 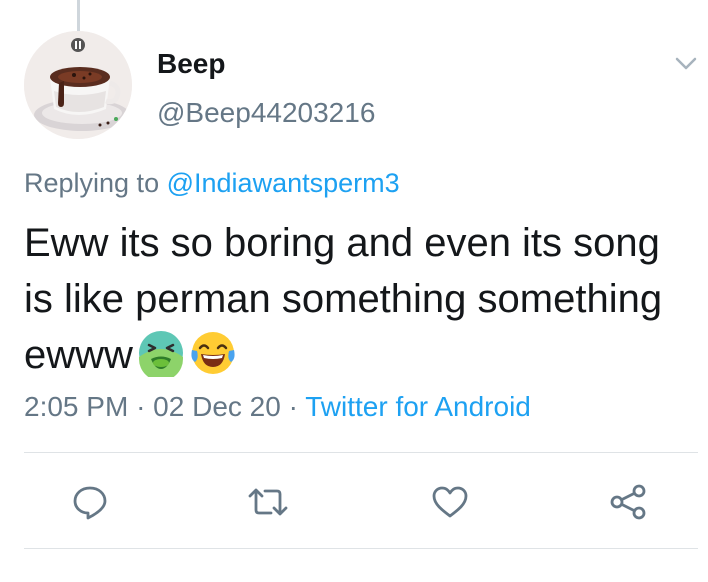 I want to click on like-icon, so click(x=450, y=502).